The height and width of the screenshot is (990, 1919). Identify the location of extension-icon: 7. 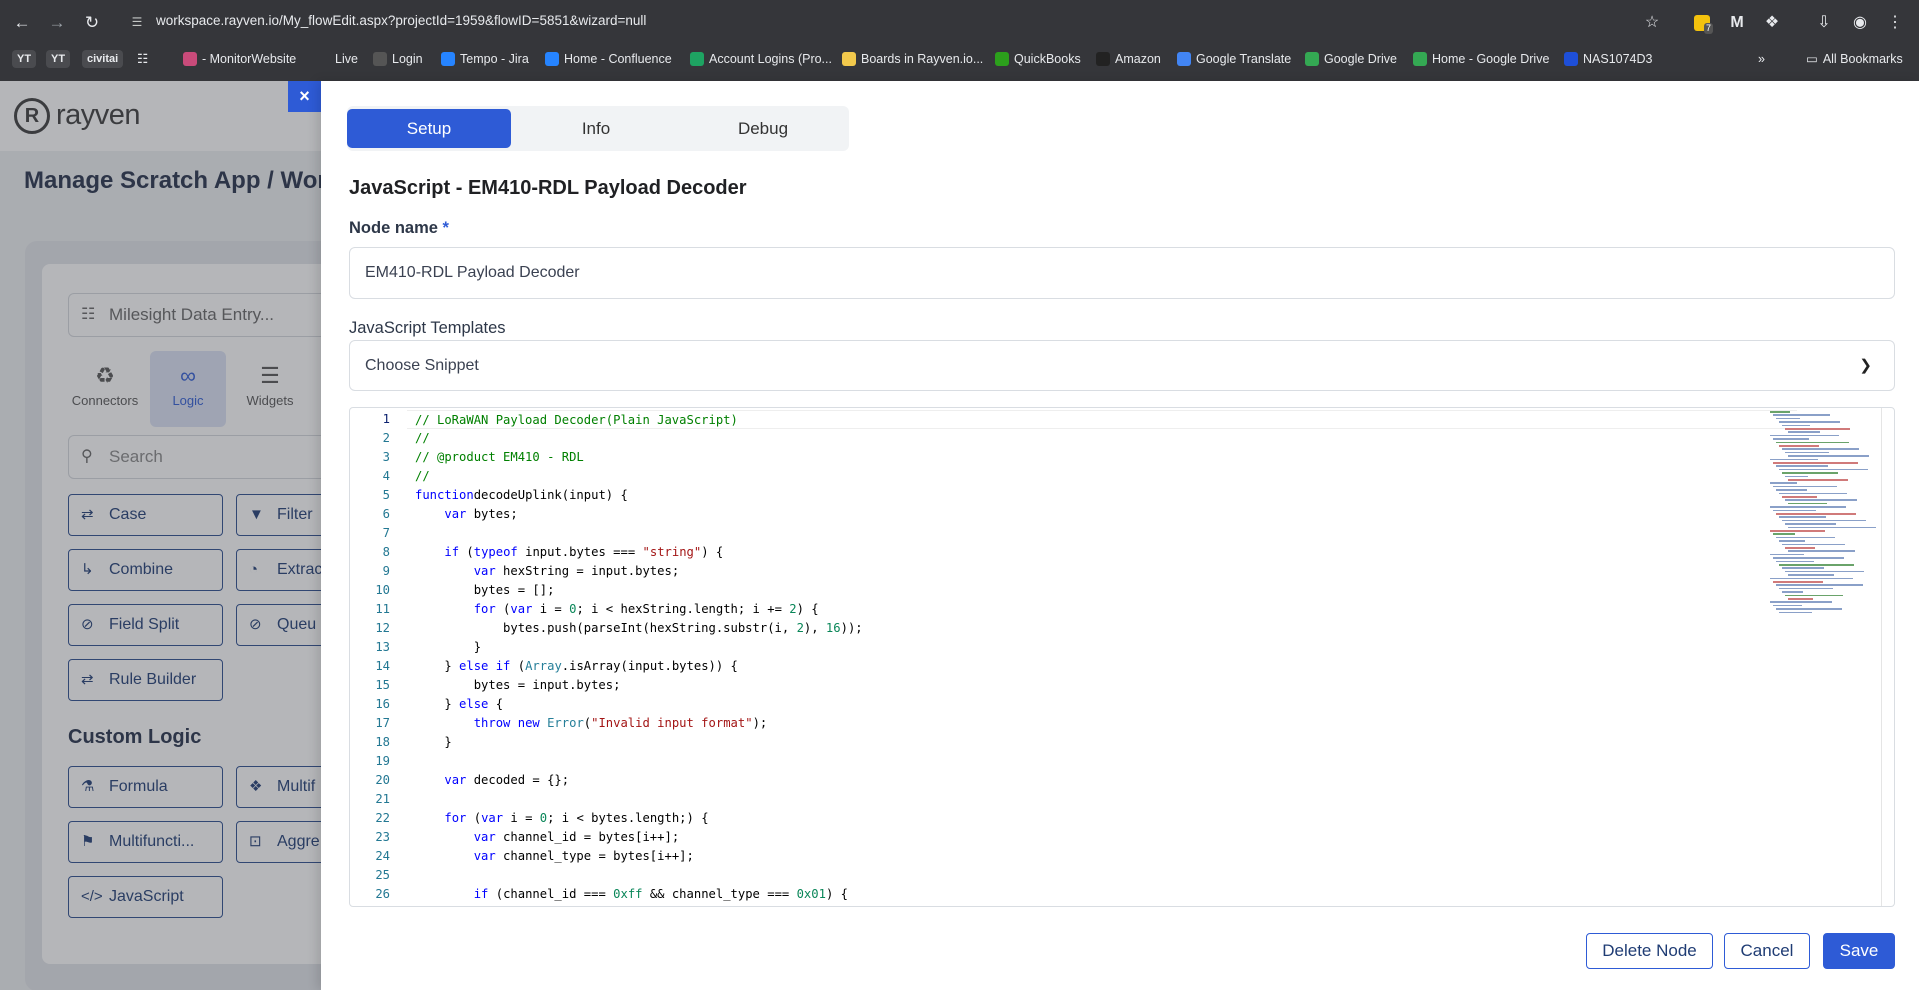
(1702, 23).